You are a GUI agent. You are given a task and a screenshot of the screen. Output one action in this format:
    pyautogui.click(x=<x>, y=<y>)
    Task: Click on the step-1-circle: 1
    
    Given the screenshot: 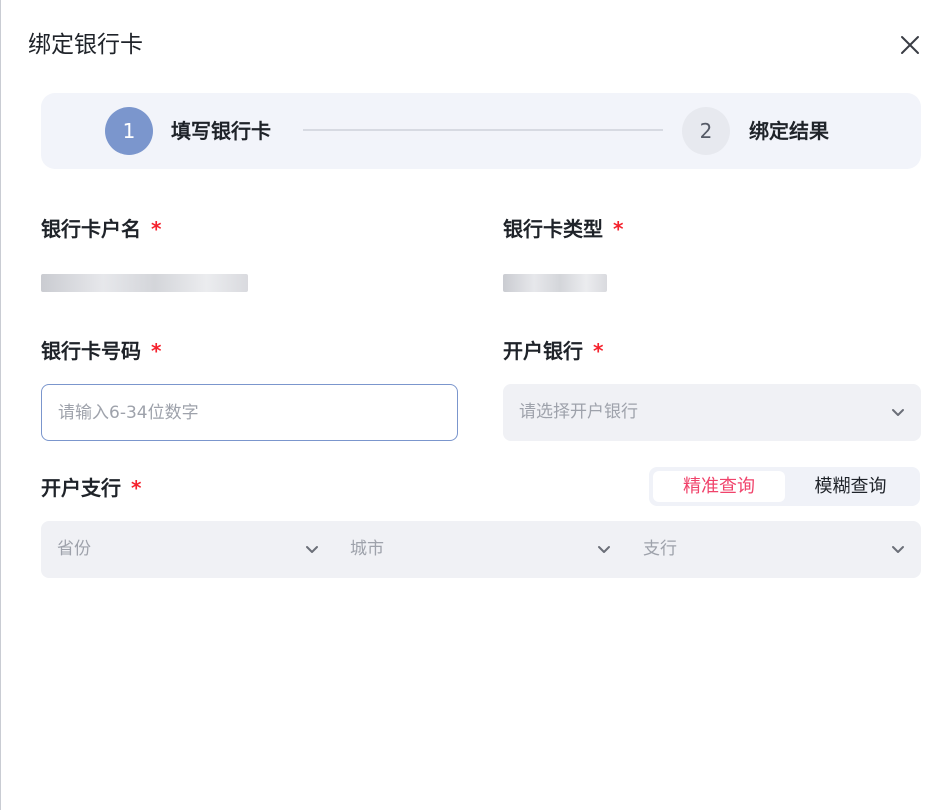 What is the action you would take?
    pyautogui.click(x=129, y=131)
    